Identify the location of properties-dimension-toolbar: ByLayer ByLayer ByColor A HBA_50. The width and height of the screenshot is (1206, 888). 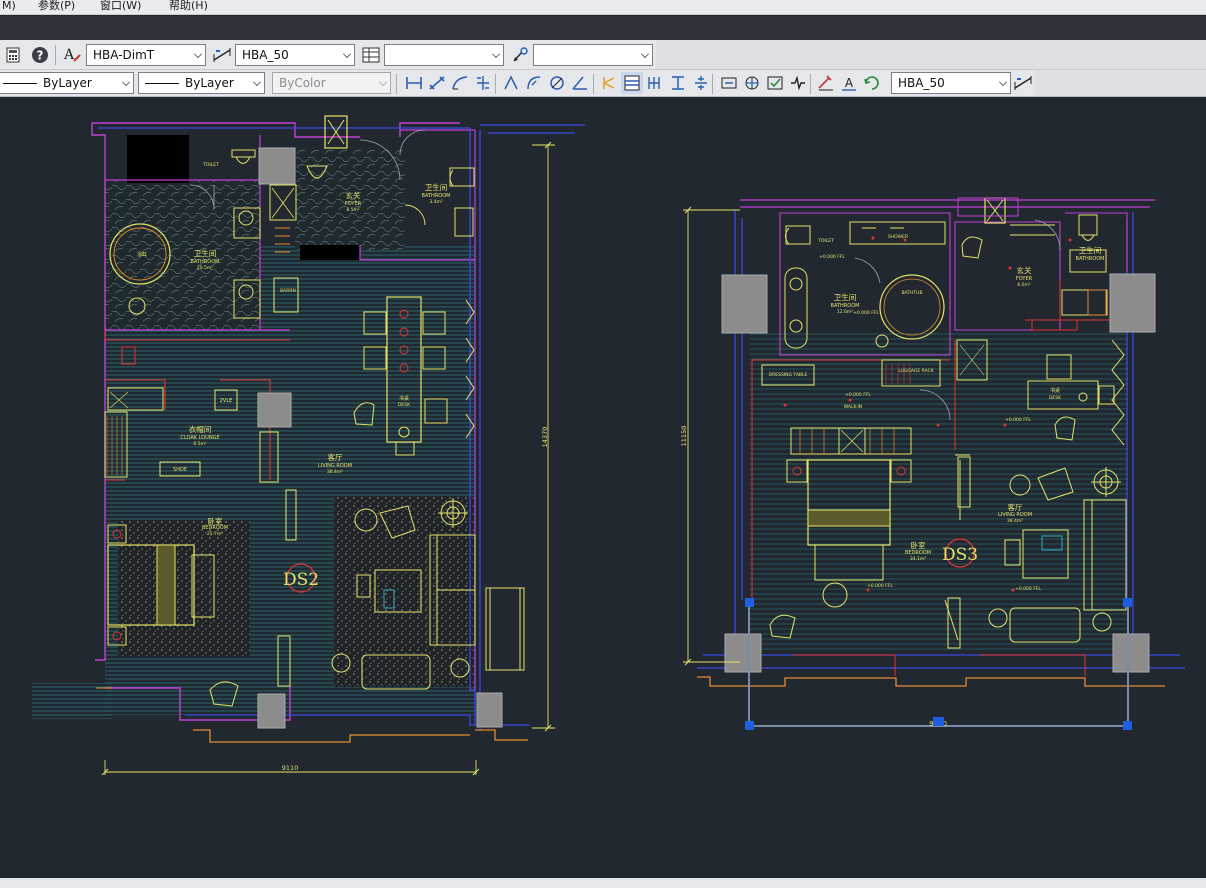
(603, 83).